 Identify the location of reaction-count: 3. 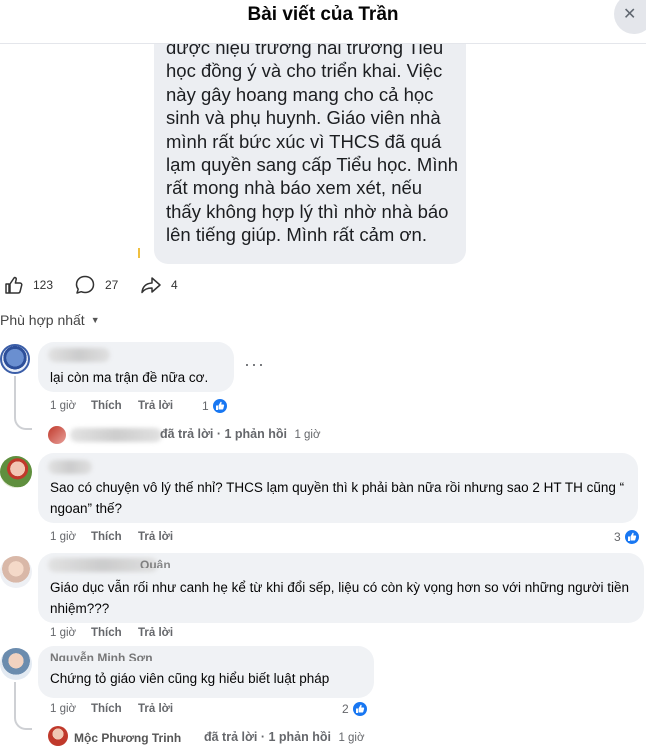
(617, 537).